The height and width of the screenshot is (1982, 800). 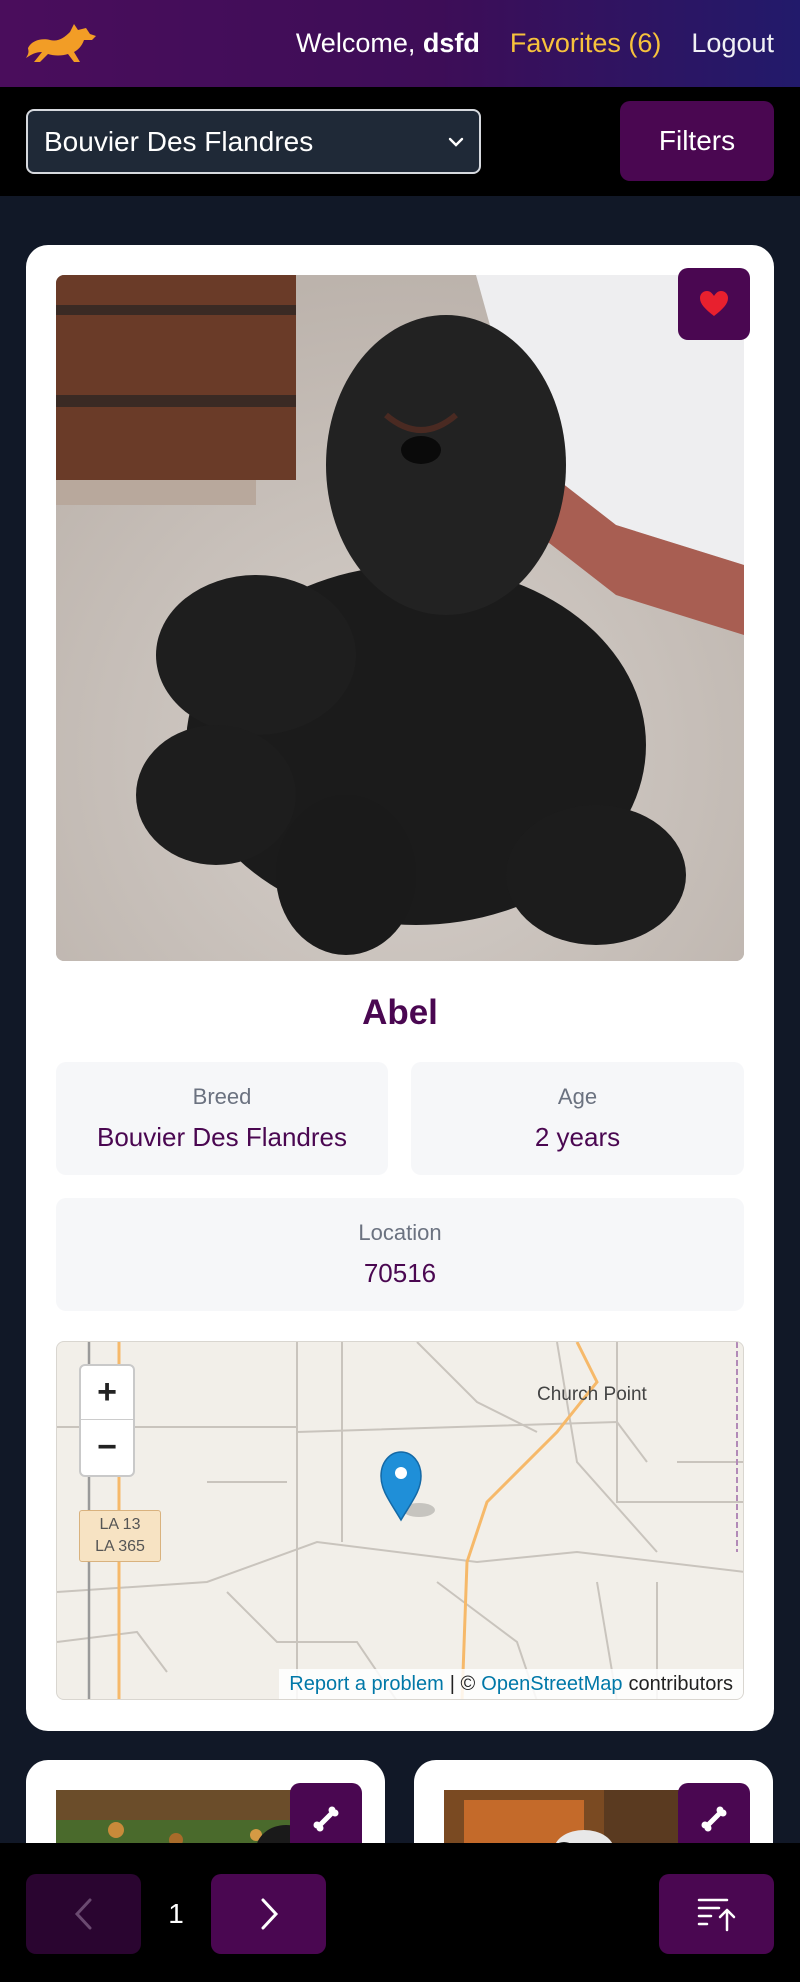 I want to click on breed-value: Bouvier Des Flandres, so click(x=222, y=1137).